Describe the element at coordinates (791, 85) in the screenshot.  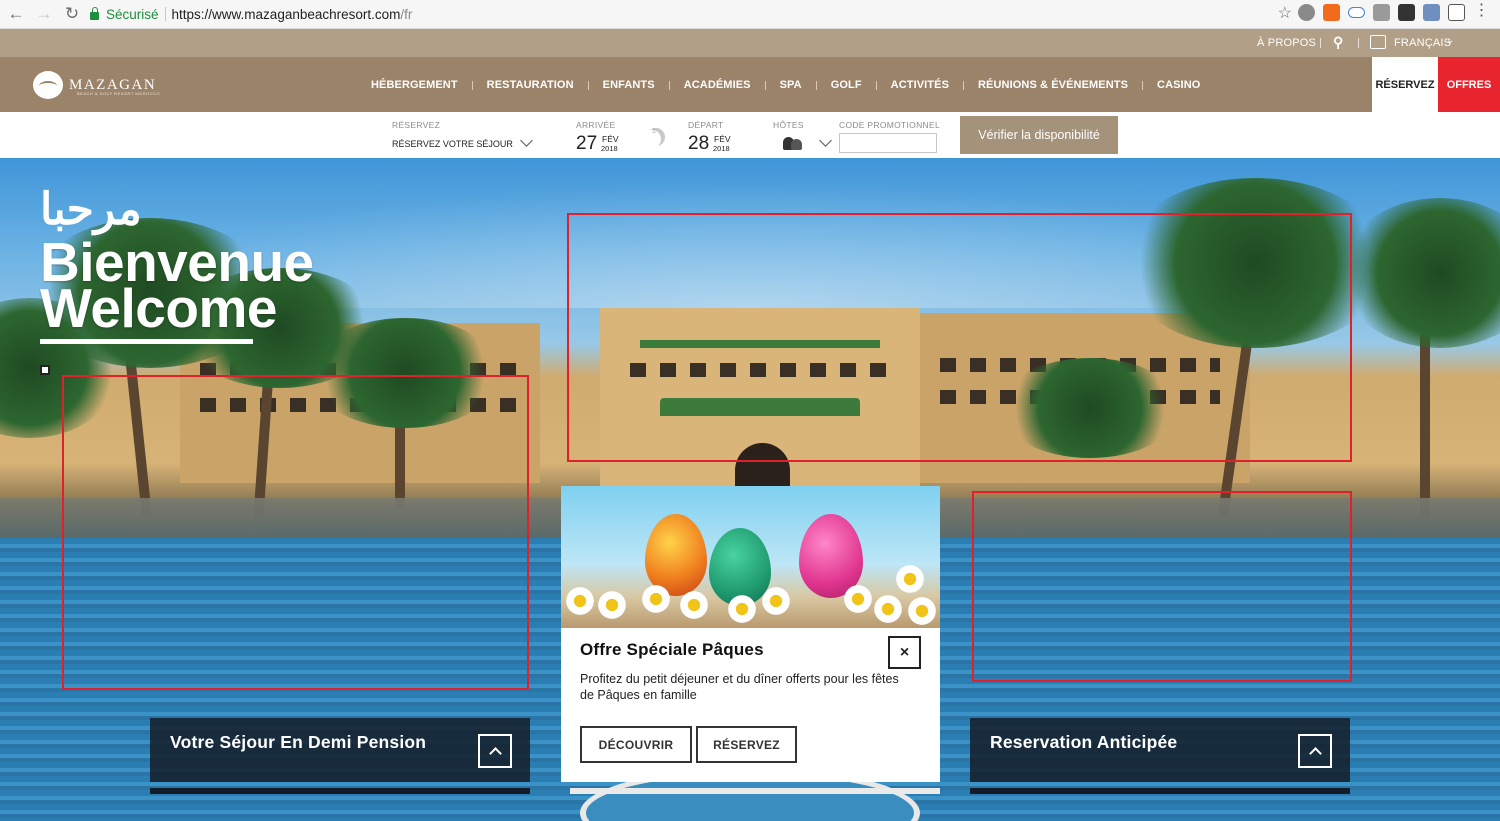
I see `menu-item-spa: SPA` at that location.